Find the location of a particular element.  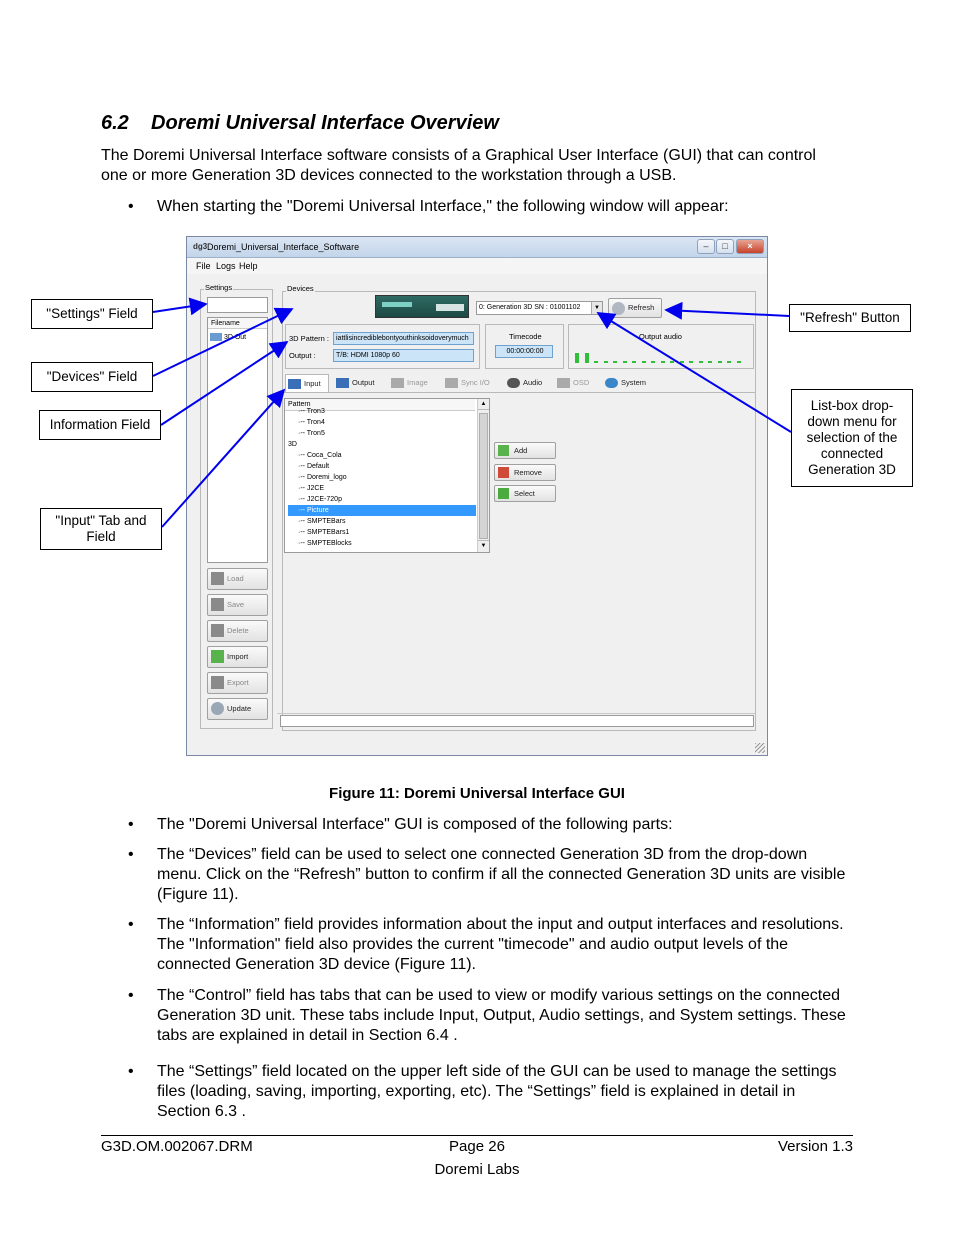

device-select: 0: Generation 3D SN : 01001102 ▼ is located at coordinates (539, 308).